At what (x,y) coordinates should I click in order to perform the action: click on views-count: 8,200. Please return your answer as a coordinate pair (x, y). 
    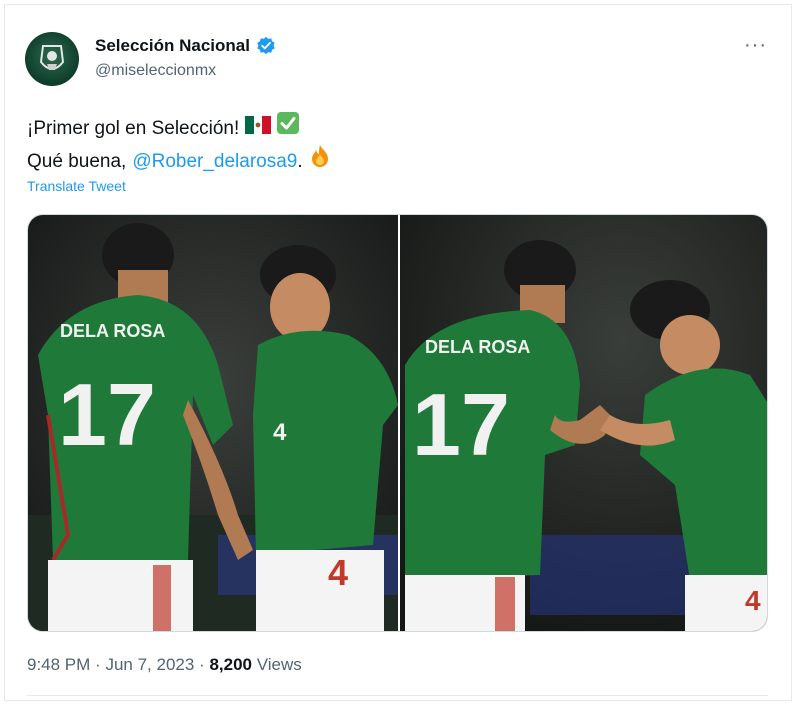
    Looking at the image, I should click on (230, 664).